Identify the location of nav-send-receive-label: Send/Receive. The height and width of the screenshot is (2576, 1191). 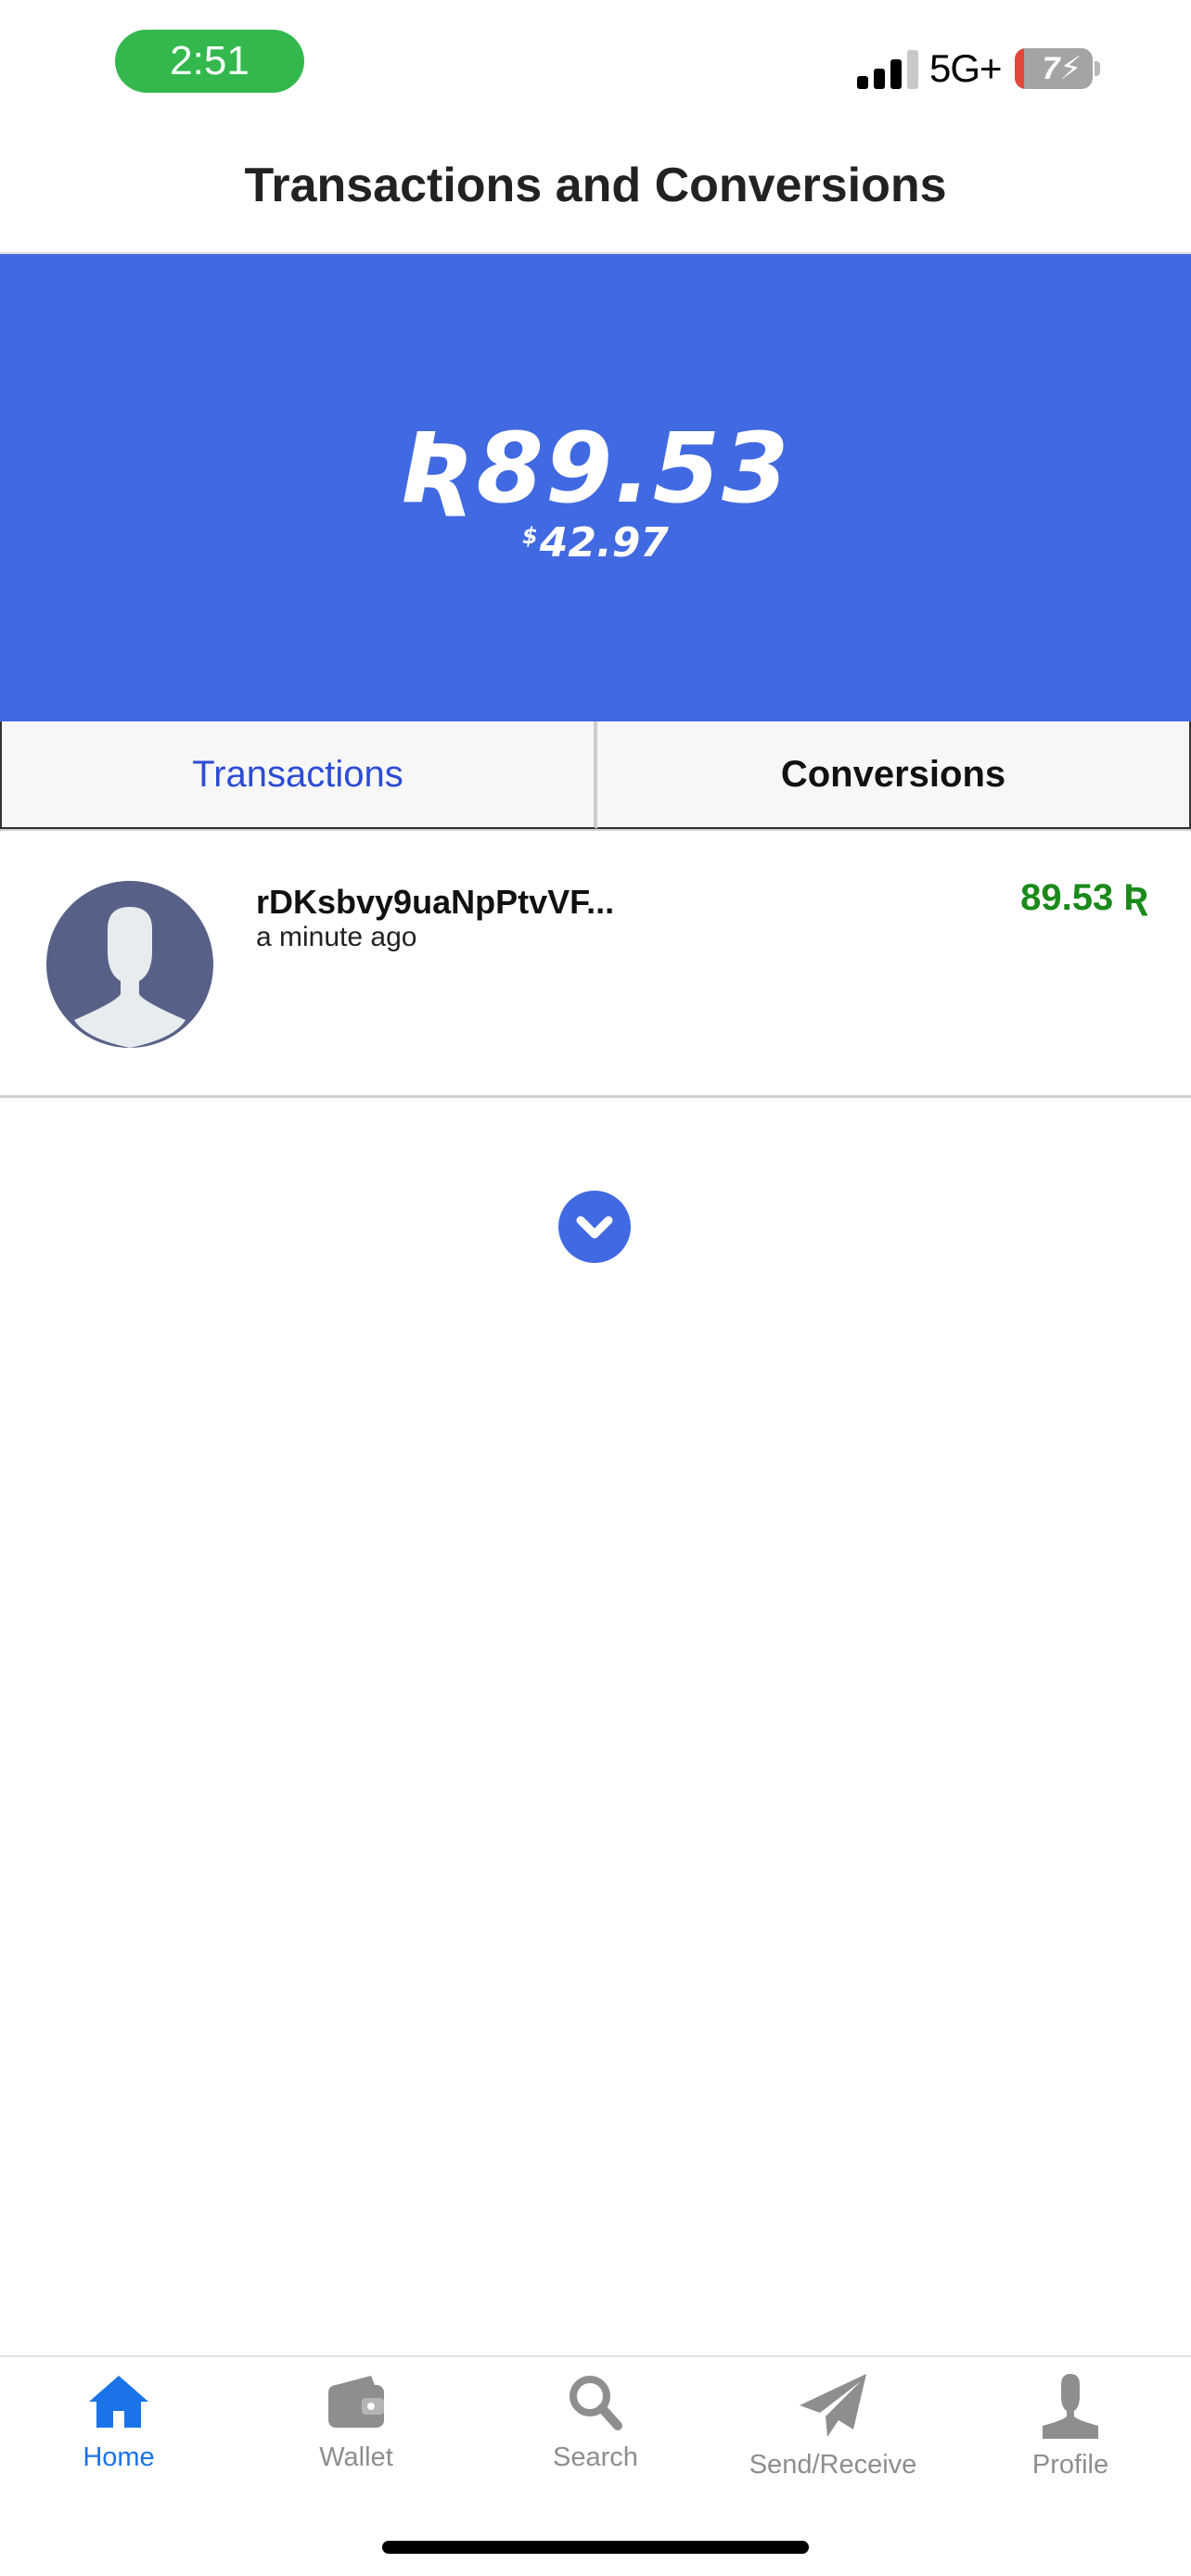
(833, 2465).